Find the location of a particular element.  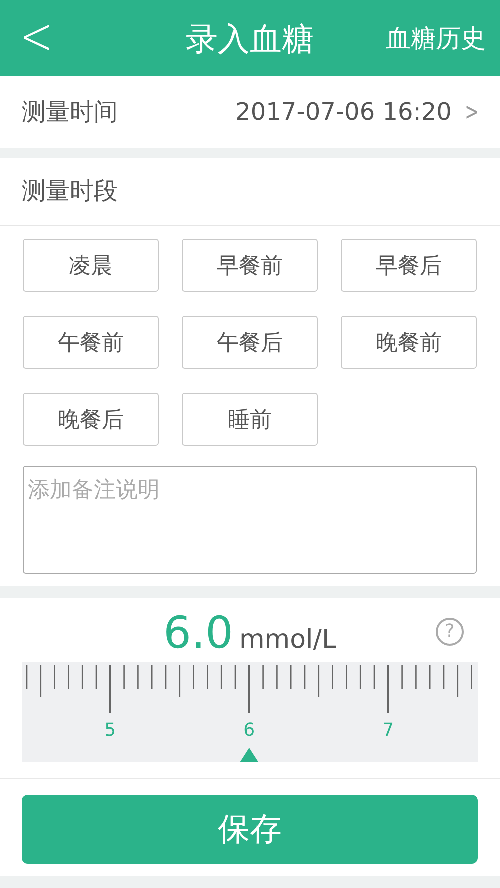

scale-label: 6 is located at coordinates (250, 730).